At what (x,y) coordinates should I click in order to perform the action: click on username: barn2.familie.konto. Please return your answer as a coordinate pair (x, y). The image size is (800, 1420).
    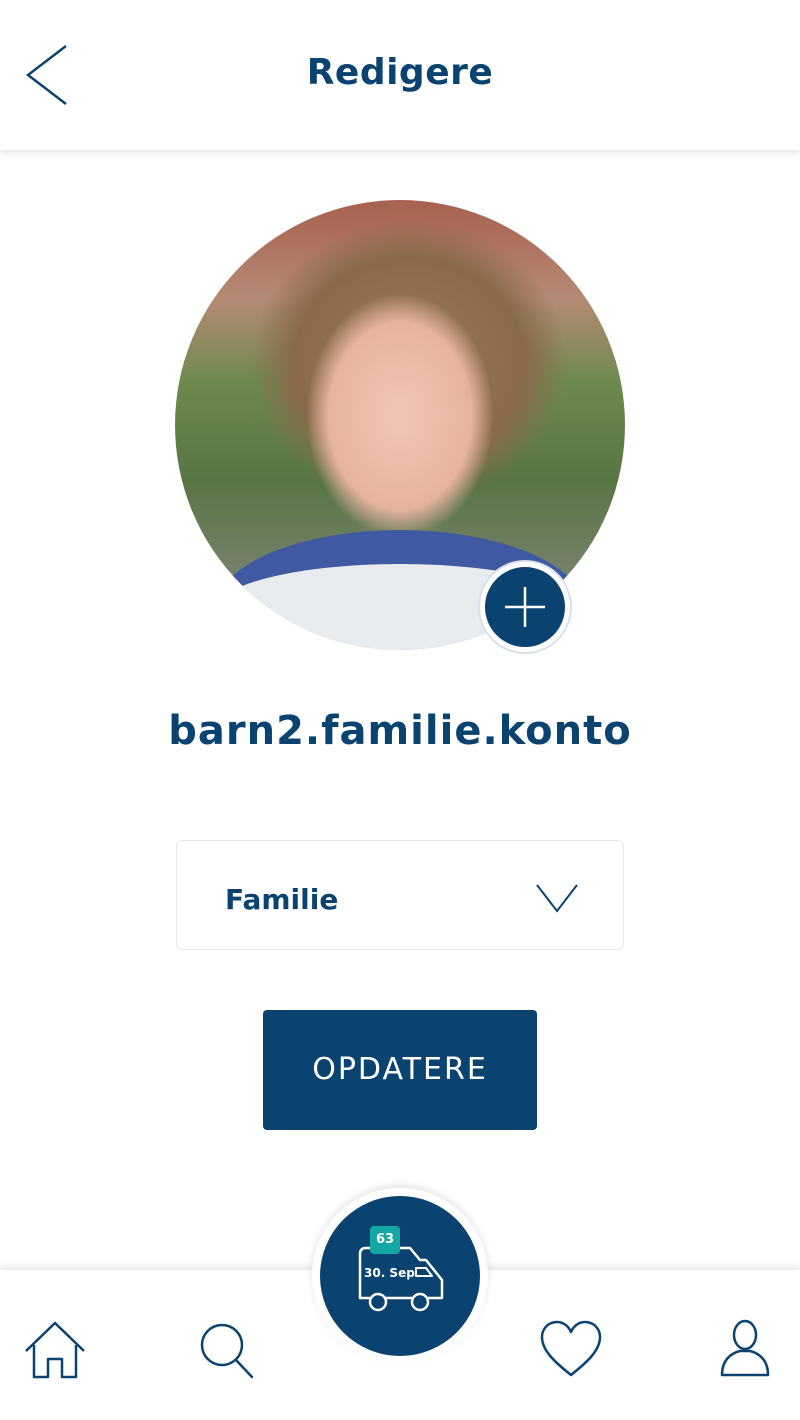
    Looking at the image, I should click on (400, 731).